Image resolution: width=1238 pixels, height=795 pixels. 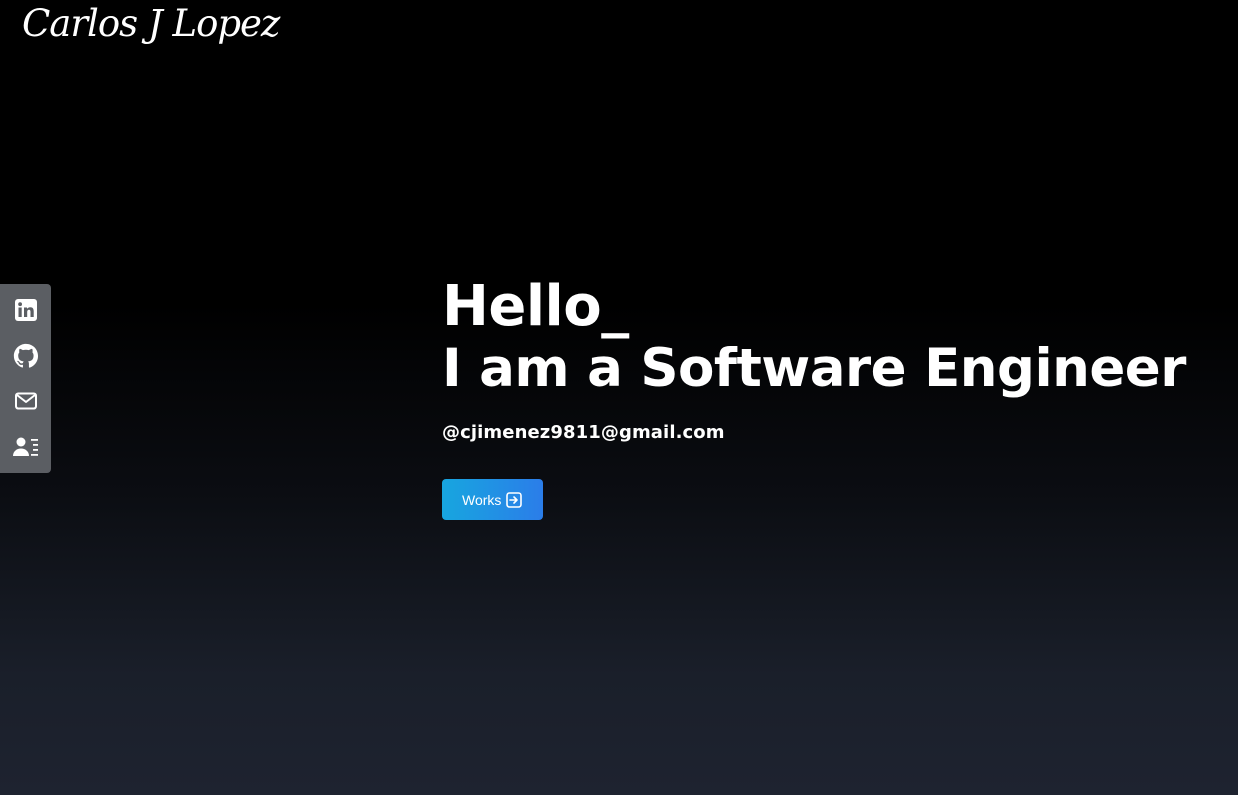 I want to click on linkedin-icon, so click(x=25, y=309).